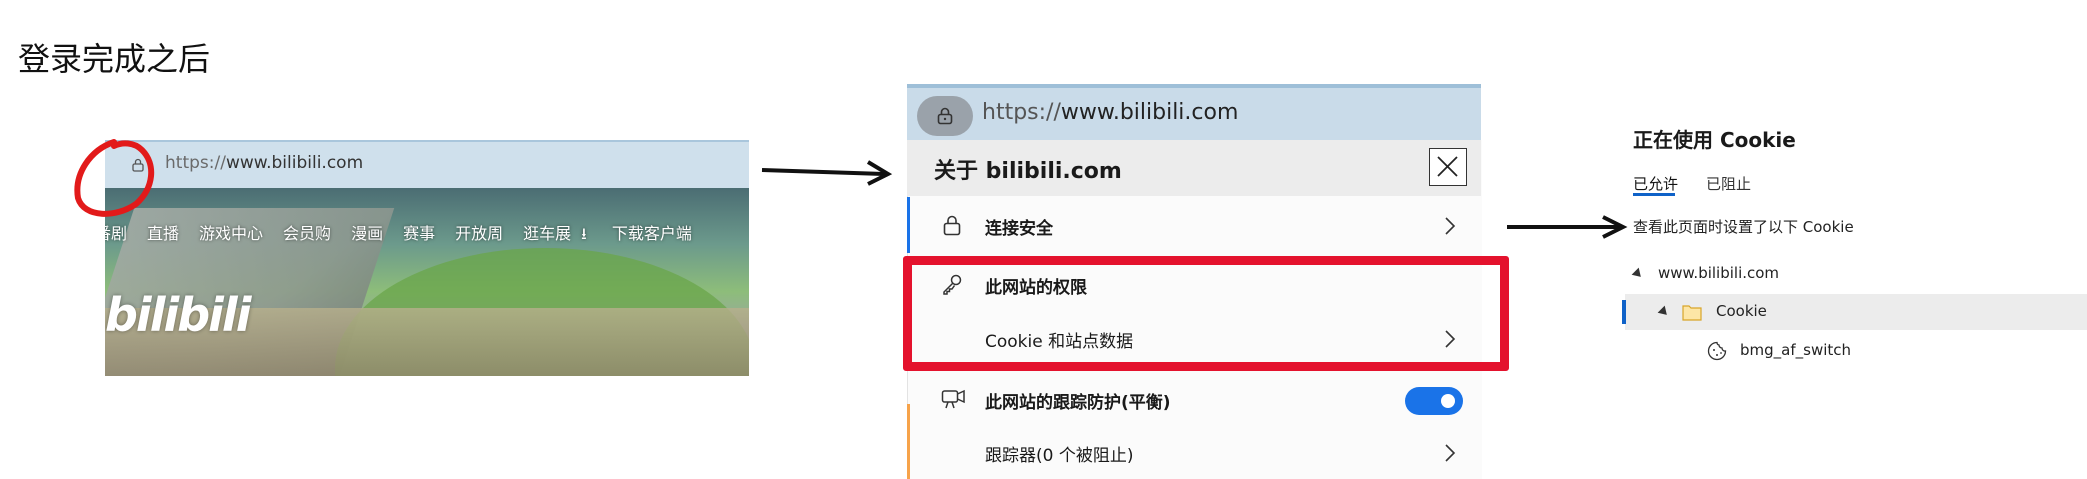 This screenshot has width=2087, height=479. I want to click on nav-item: 漫画, so click(367, 235).